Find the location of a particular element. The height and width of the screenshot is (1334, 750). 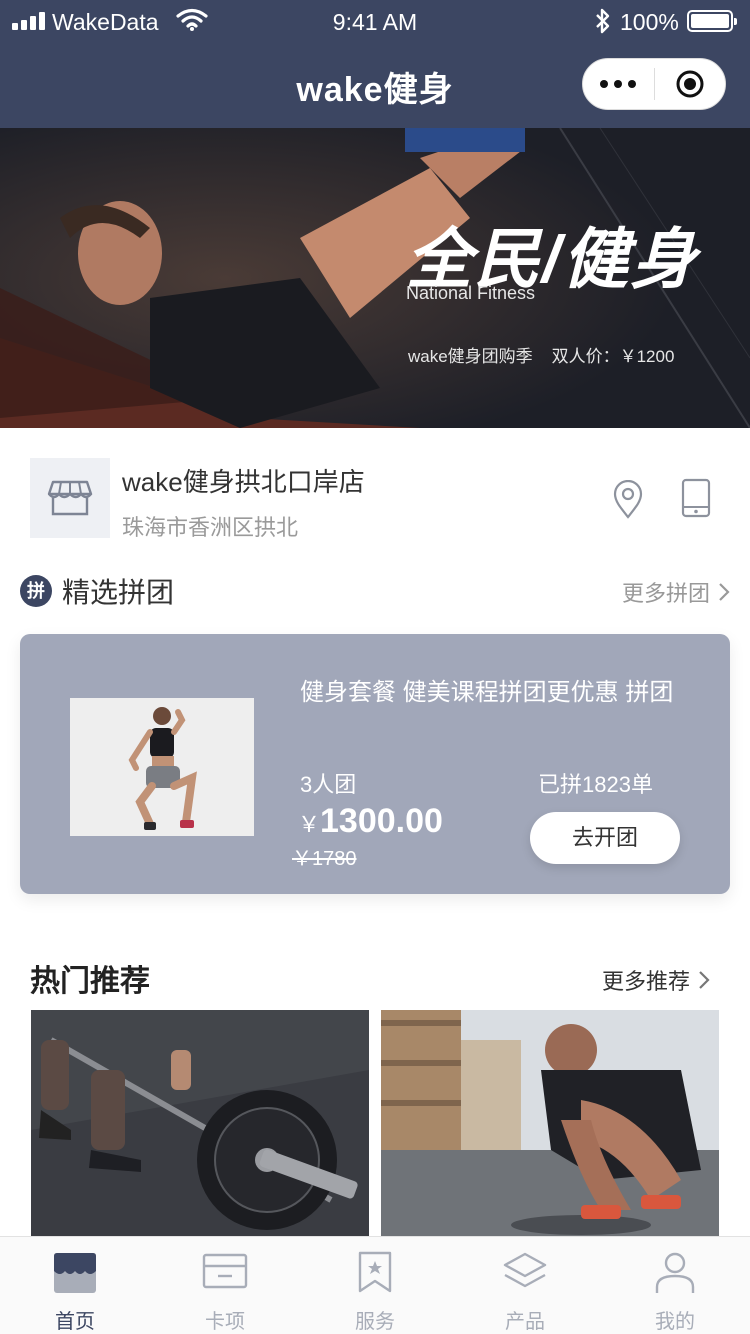

more-group-link: 更多拼团 is located at coordinates (676, 592).